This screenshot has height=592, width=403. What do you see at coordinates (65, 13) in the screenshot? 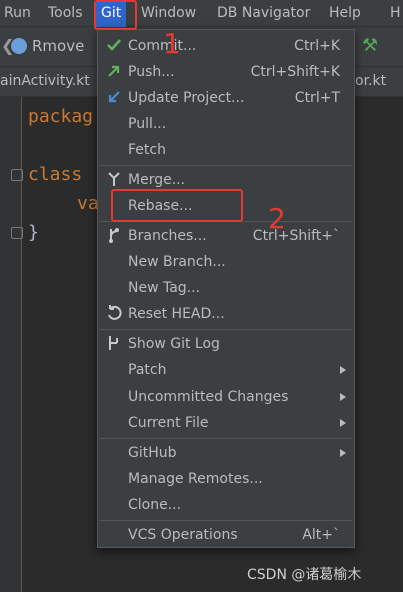
I see `menu-tools: Tools` at bounding box center [65, 13].